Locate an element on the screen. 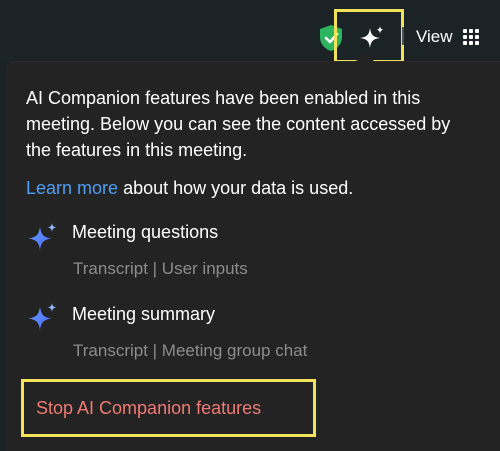 This screenshot has width=500, height=451. meeting-toolbar: View is located at coordinates (250, 31).